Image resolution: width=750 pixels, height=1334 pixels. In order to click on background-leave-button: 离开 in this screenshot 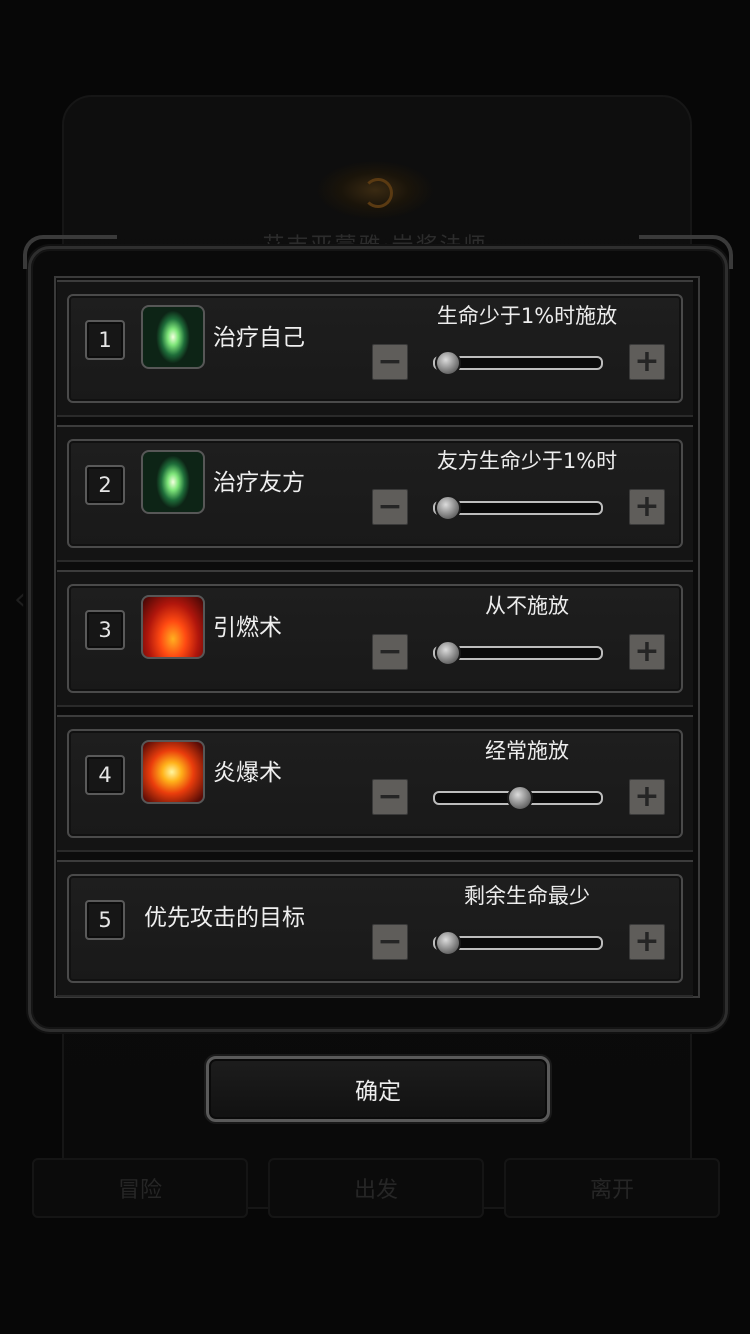, I will do `click(612, 1188)`.